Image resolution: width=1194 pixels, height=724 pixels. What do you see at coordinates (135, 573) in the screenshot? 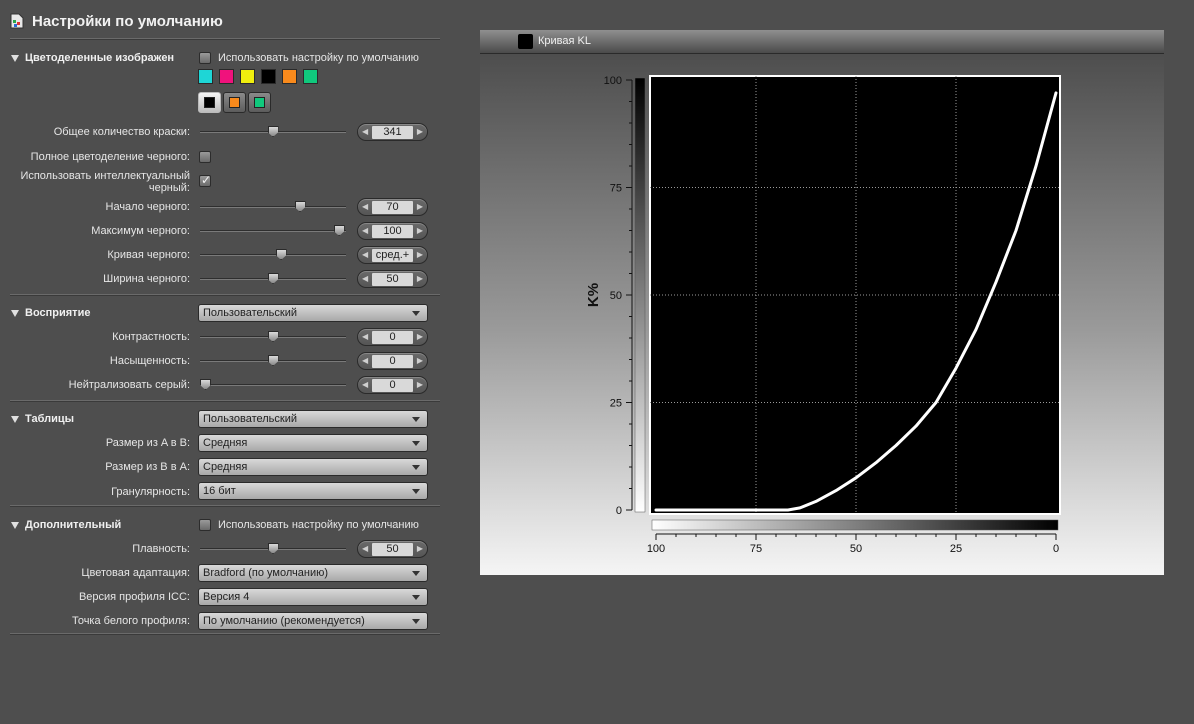
I see `adaptation-label: Цветовая адаптация:` at bounding box center [135, 573].